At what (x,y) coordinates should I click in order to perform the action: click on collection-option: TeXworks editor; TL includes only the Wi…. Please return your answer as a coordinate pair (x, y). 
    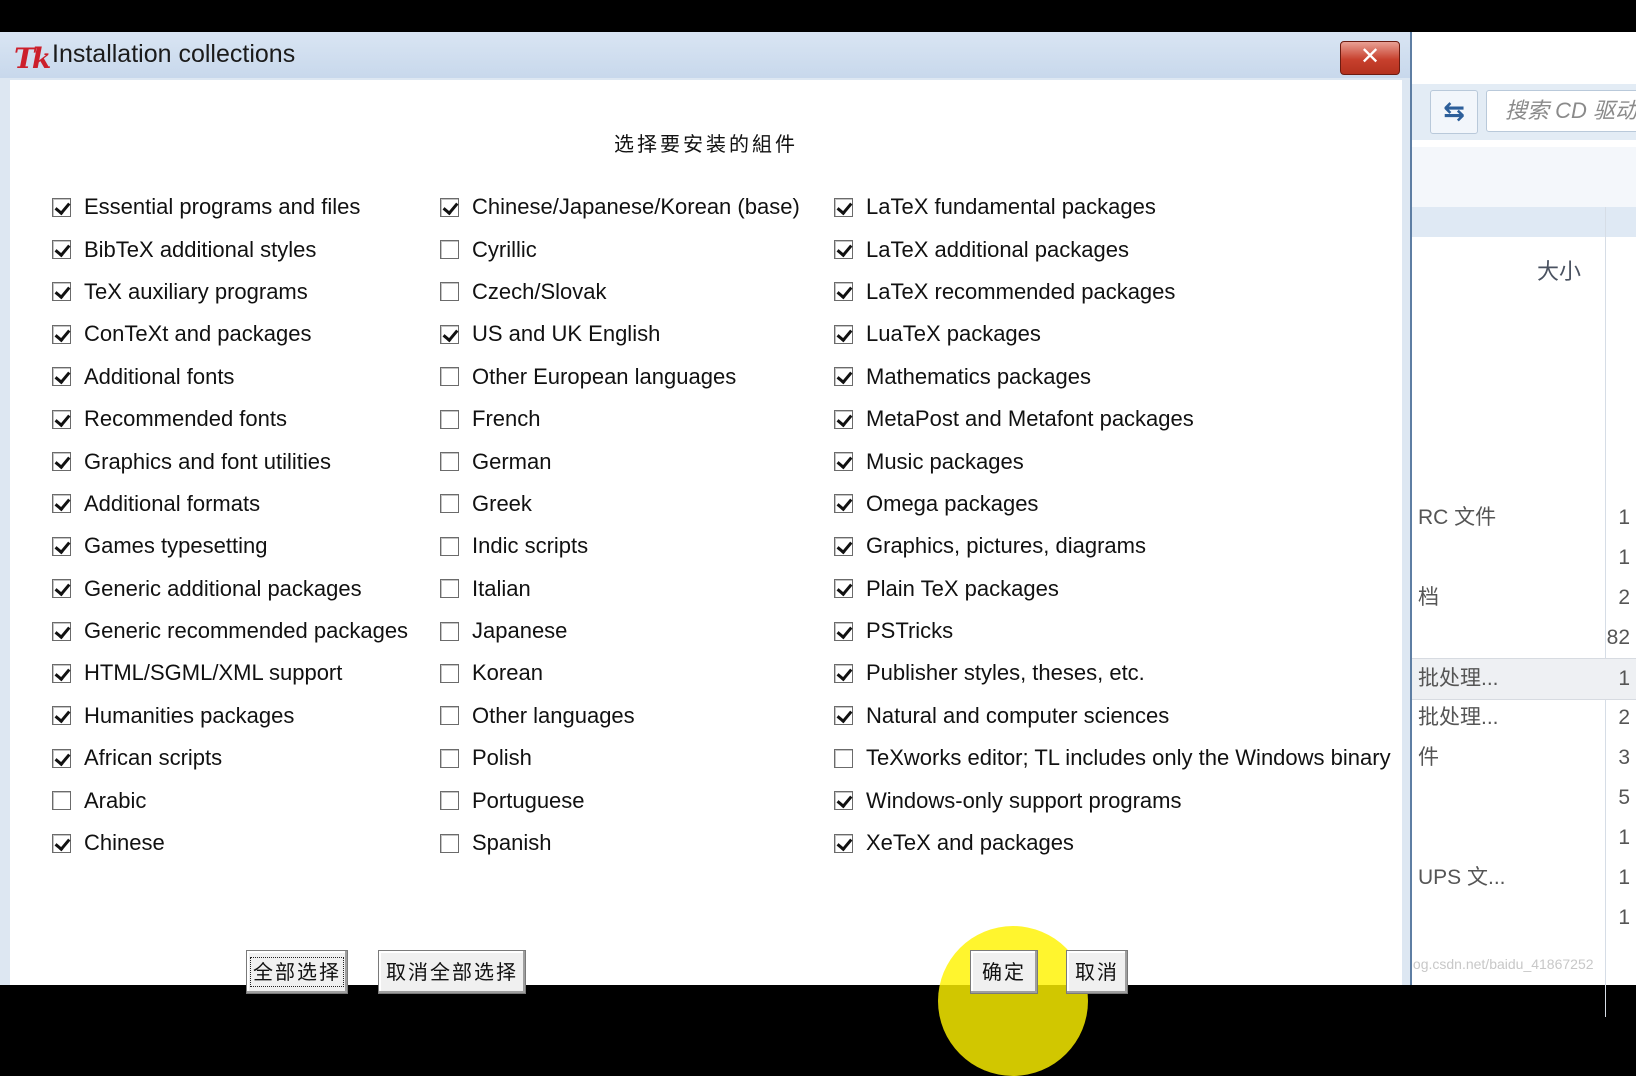
    Looking at the image, I should click on (1112, 758).